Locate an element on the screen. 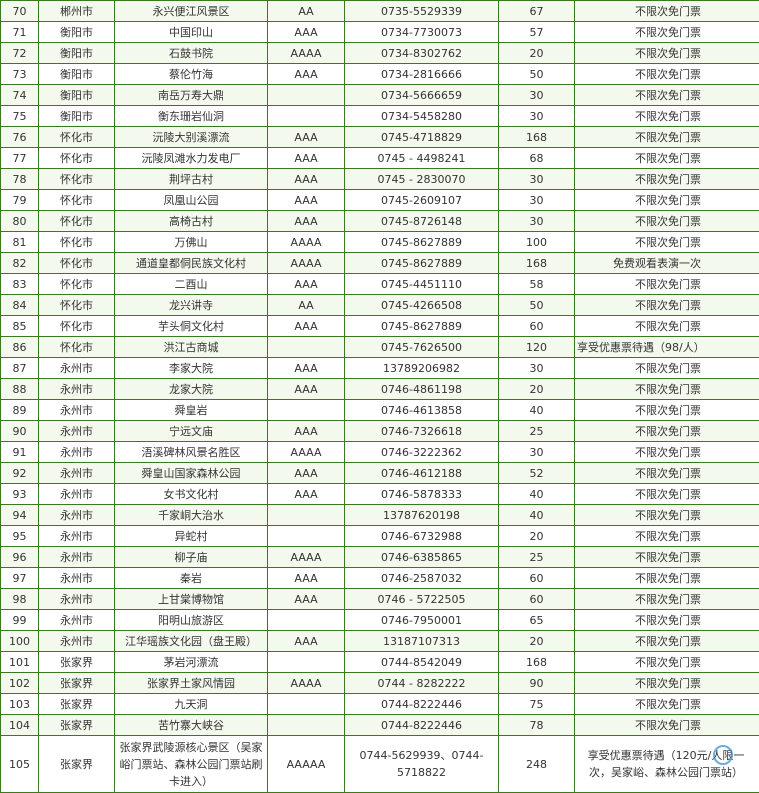  cell-scenic-spot: 二酉山 is located at coordinates (191, 284).